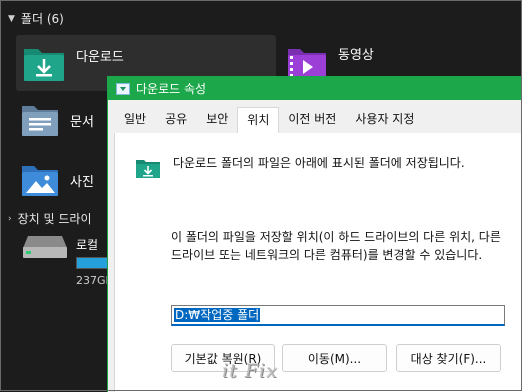 The height and width of the screenshot is (392, 522). I want to click on tab-security: 보안, so click(217, 119).